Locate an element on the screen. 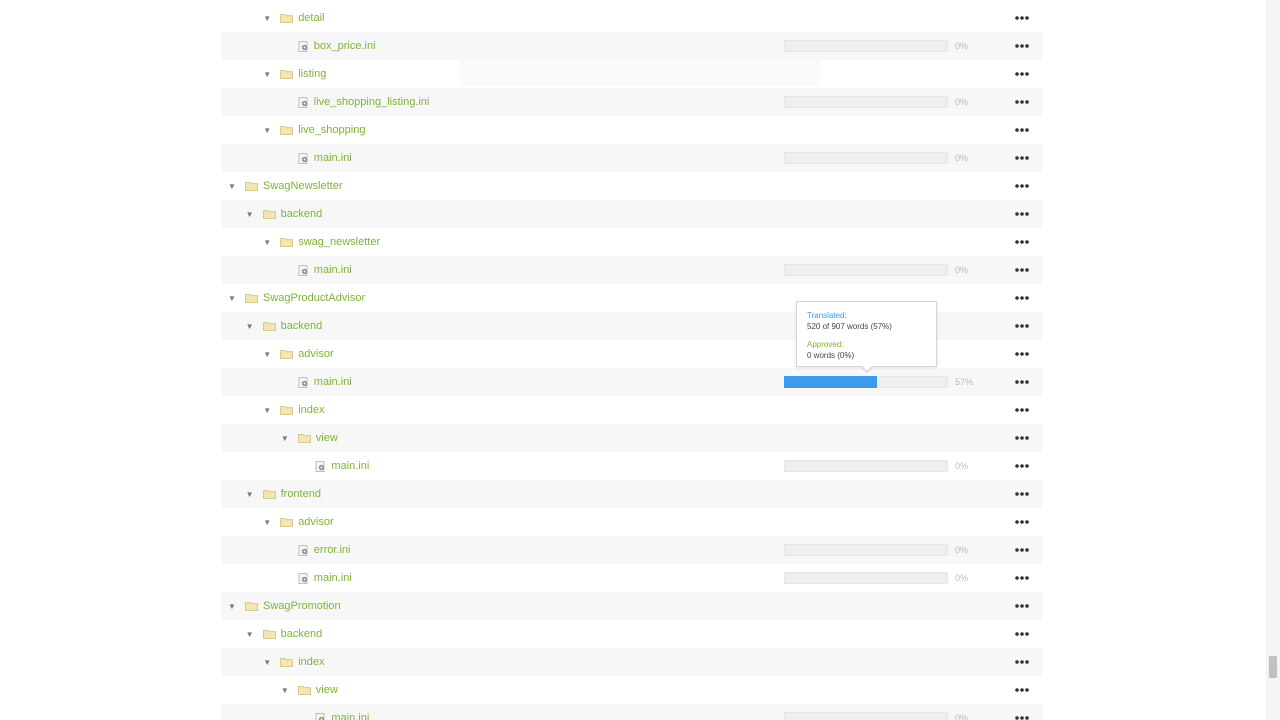 Image resolution: width=1280 pixels, height=720 pixels. tree-row-file: main.ini 57% is located at coordinates (632, 382).